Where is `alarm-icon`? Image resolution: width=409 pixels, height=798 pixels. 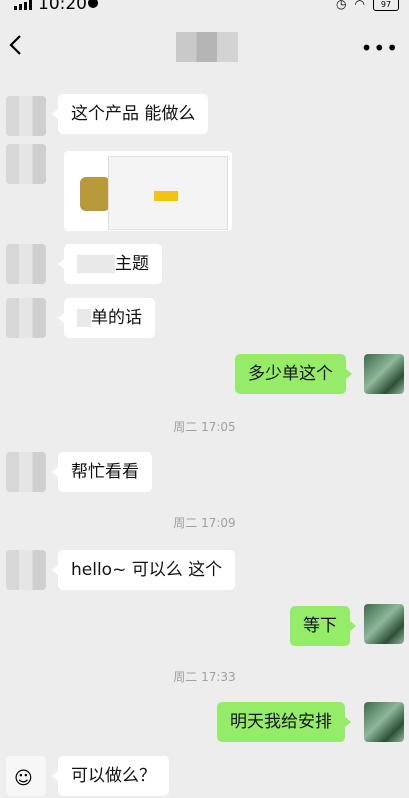
alarm-icon is located at coordinates (93, 4).